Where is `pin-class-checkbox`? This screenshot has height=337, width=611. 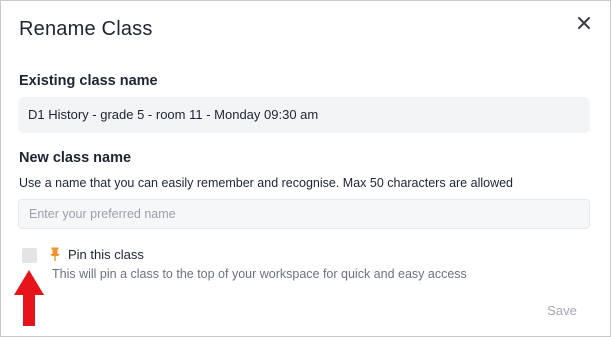
pin-class-checkbox is located at coordinates (29, 255).